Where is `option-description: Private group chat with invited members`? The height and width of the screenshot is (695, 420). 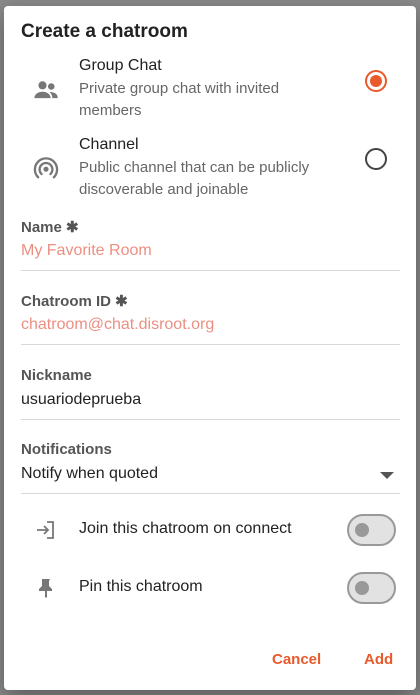 option-description: Private group chat with invited members is located at coordinates (179, 99).